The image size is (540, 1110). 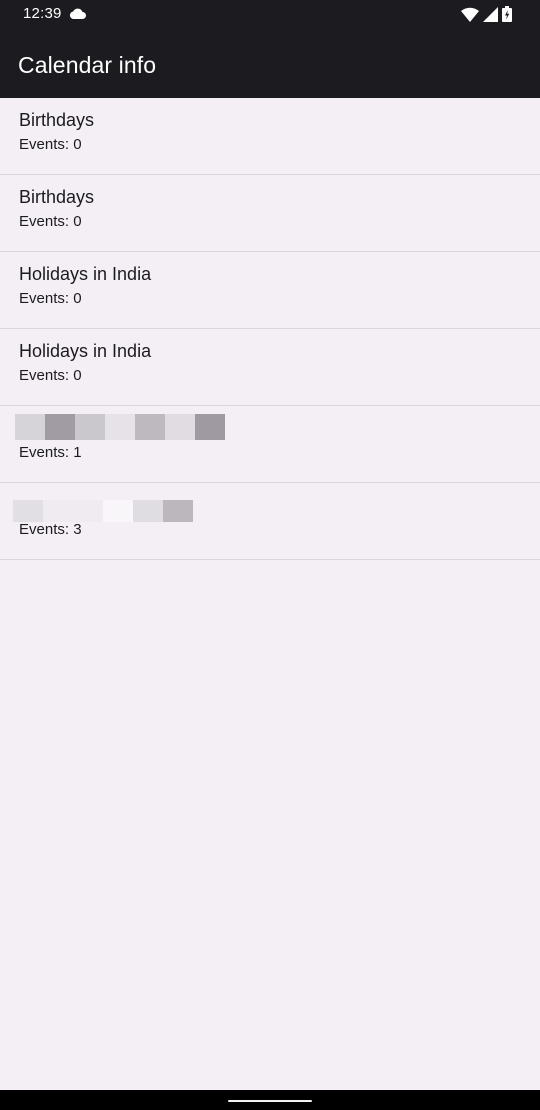 I want to click on status-icons, so click(x=486, y=14).